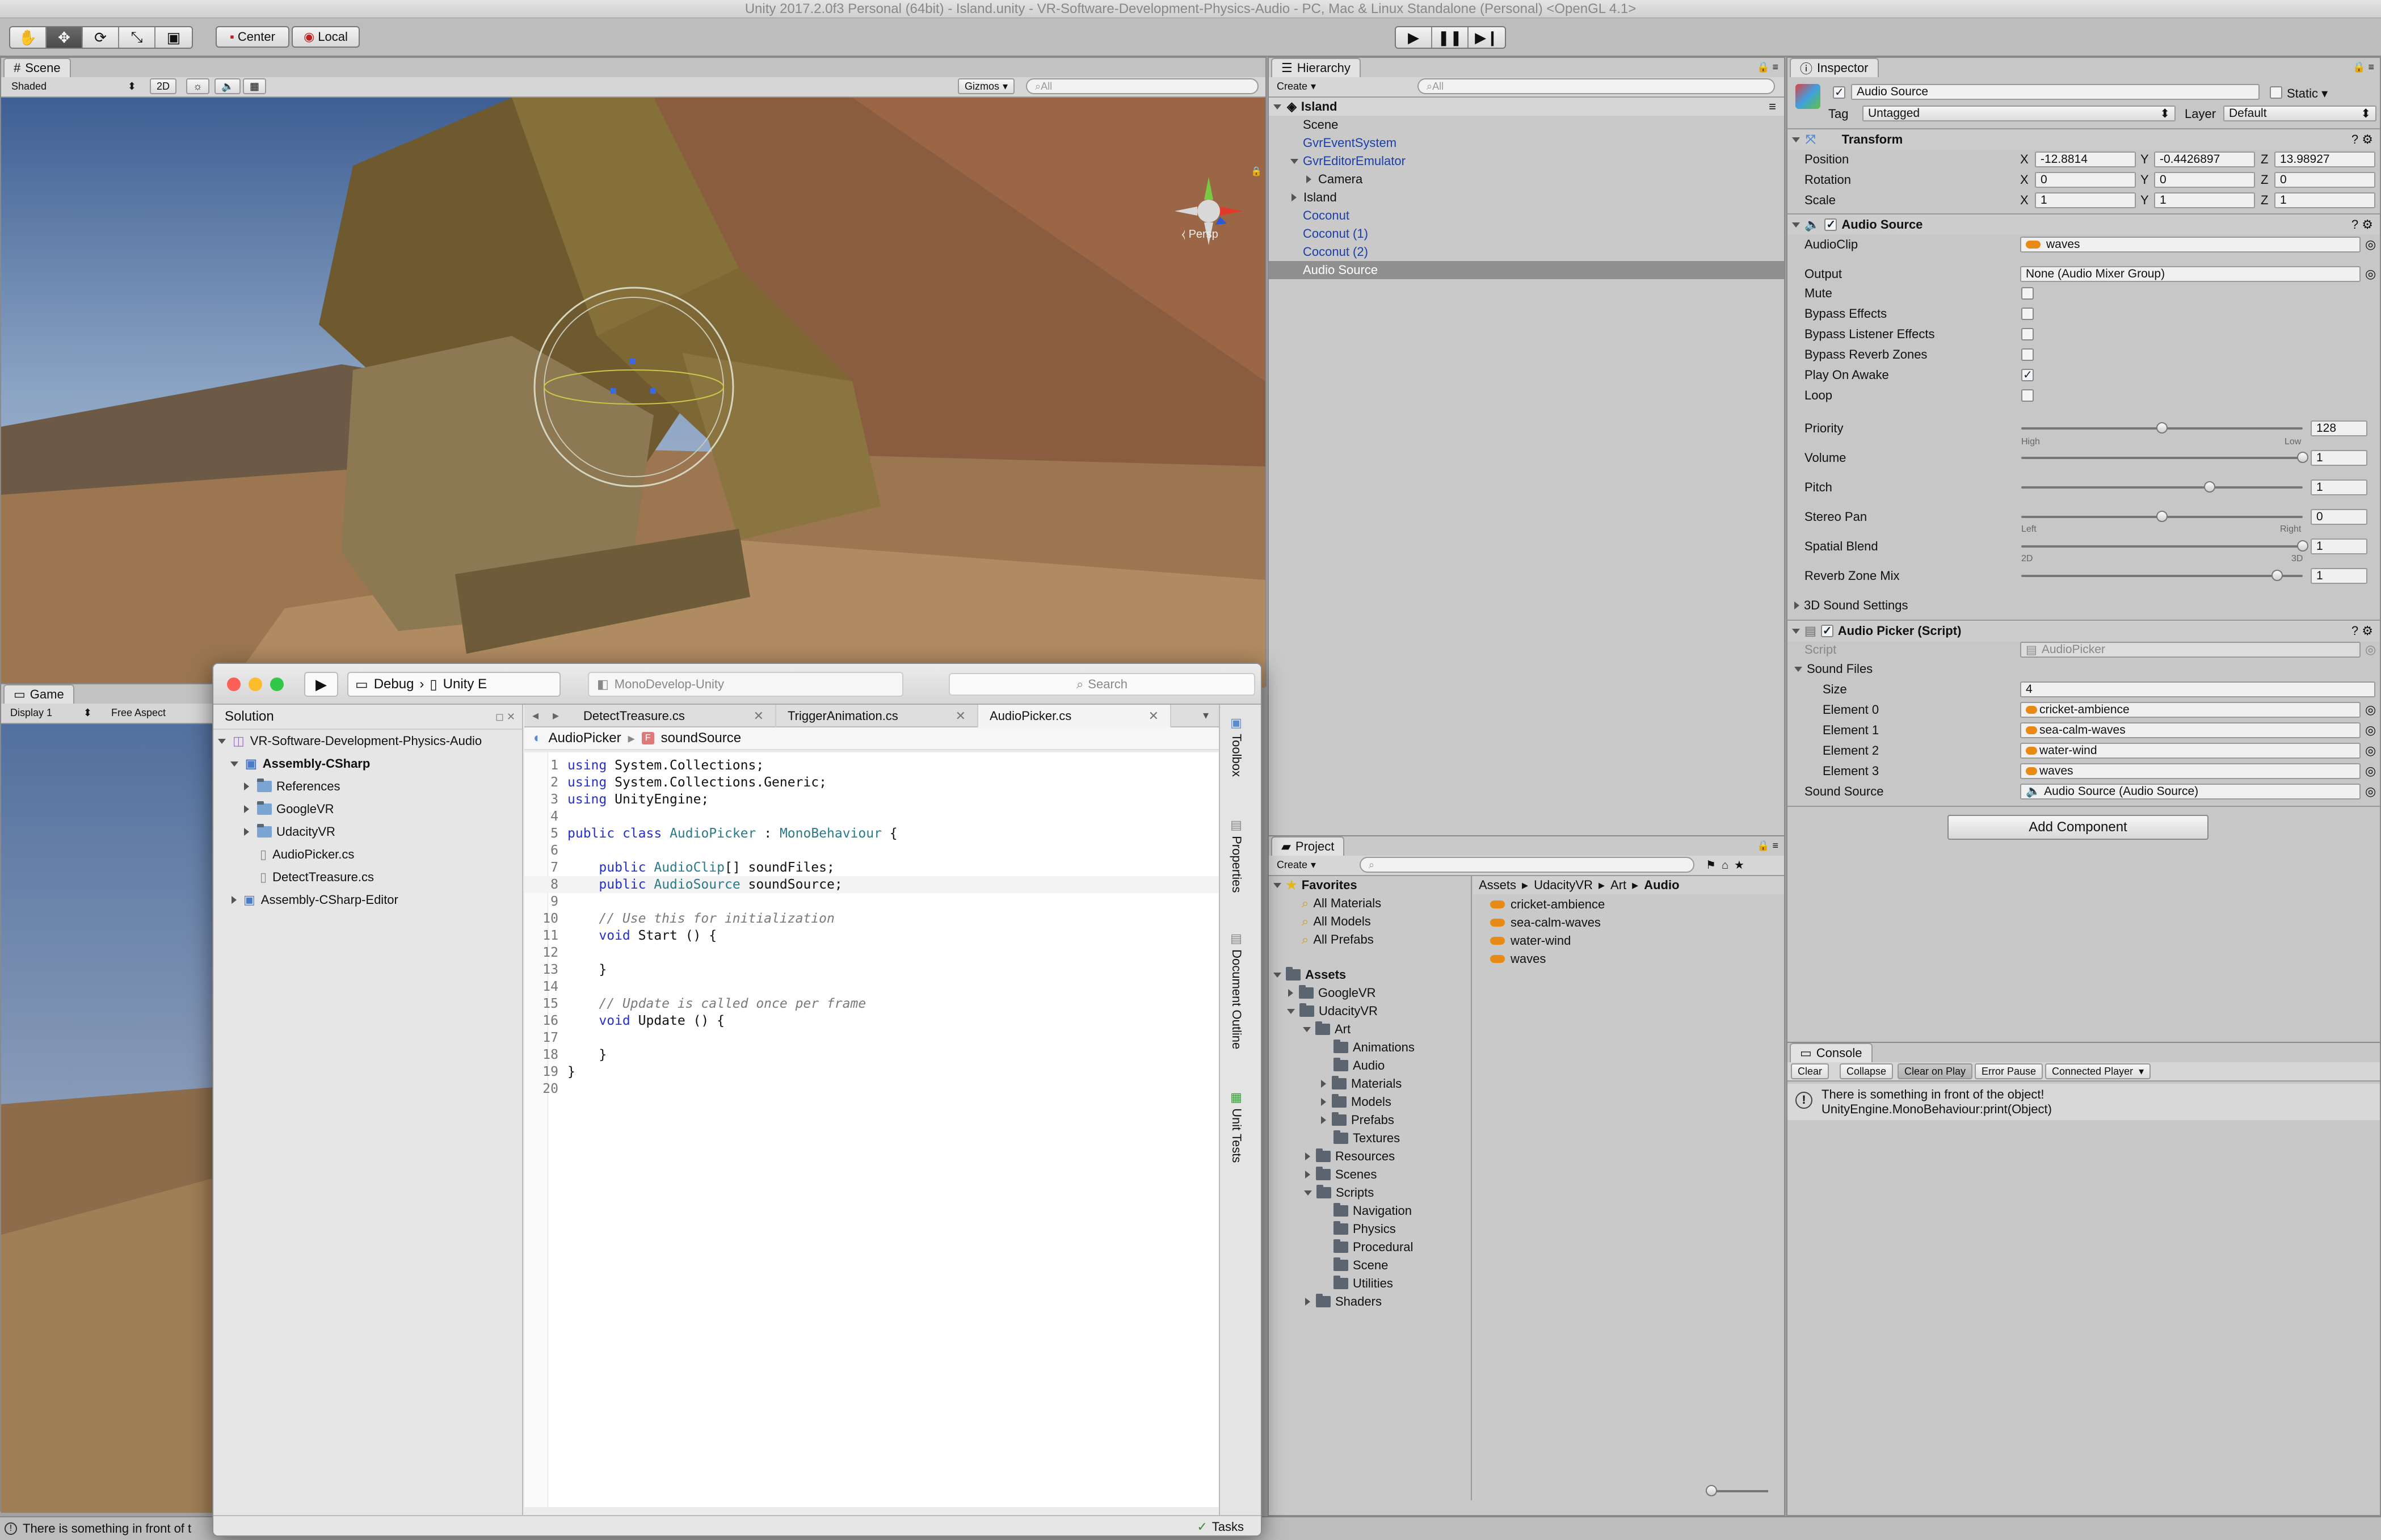 The image size is (2381, 1540). Describe the element at coordinates (1370, 1066) in the screenshot. I see `folder-row-selected: Audio` at that location.